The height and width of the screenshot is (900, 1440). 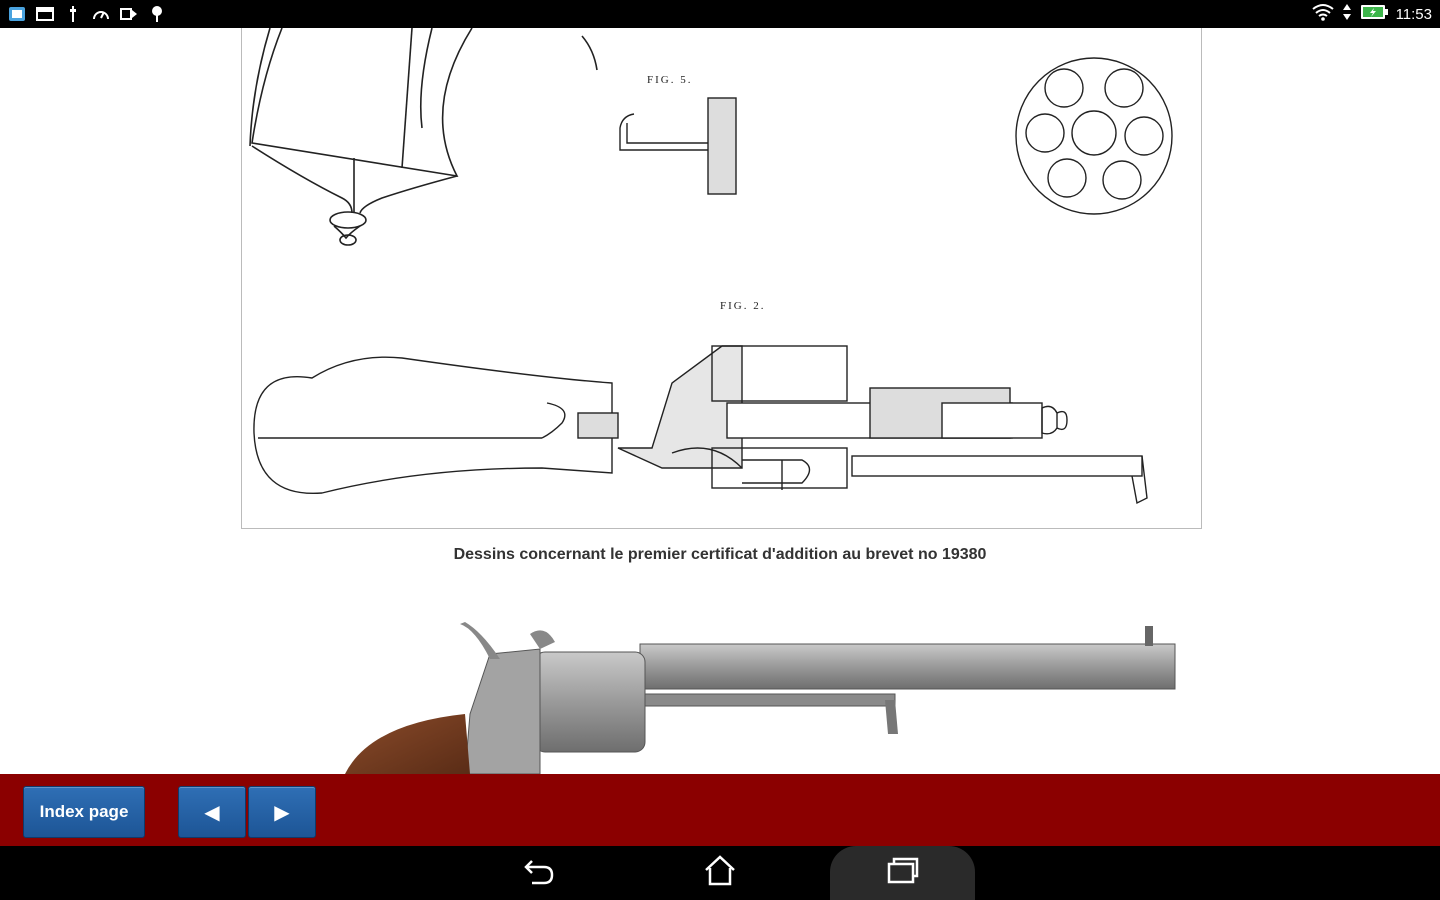 What do you see at coordinates (1347, 14) in the screenshot?
I see `data-arrows-icon` at bounding box center [1347, 14].